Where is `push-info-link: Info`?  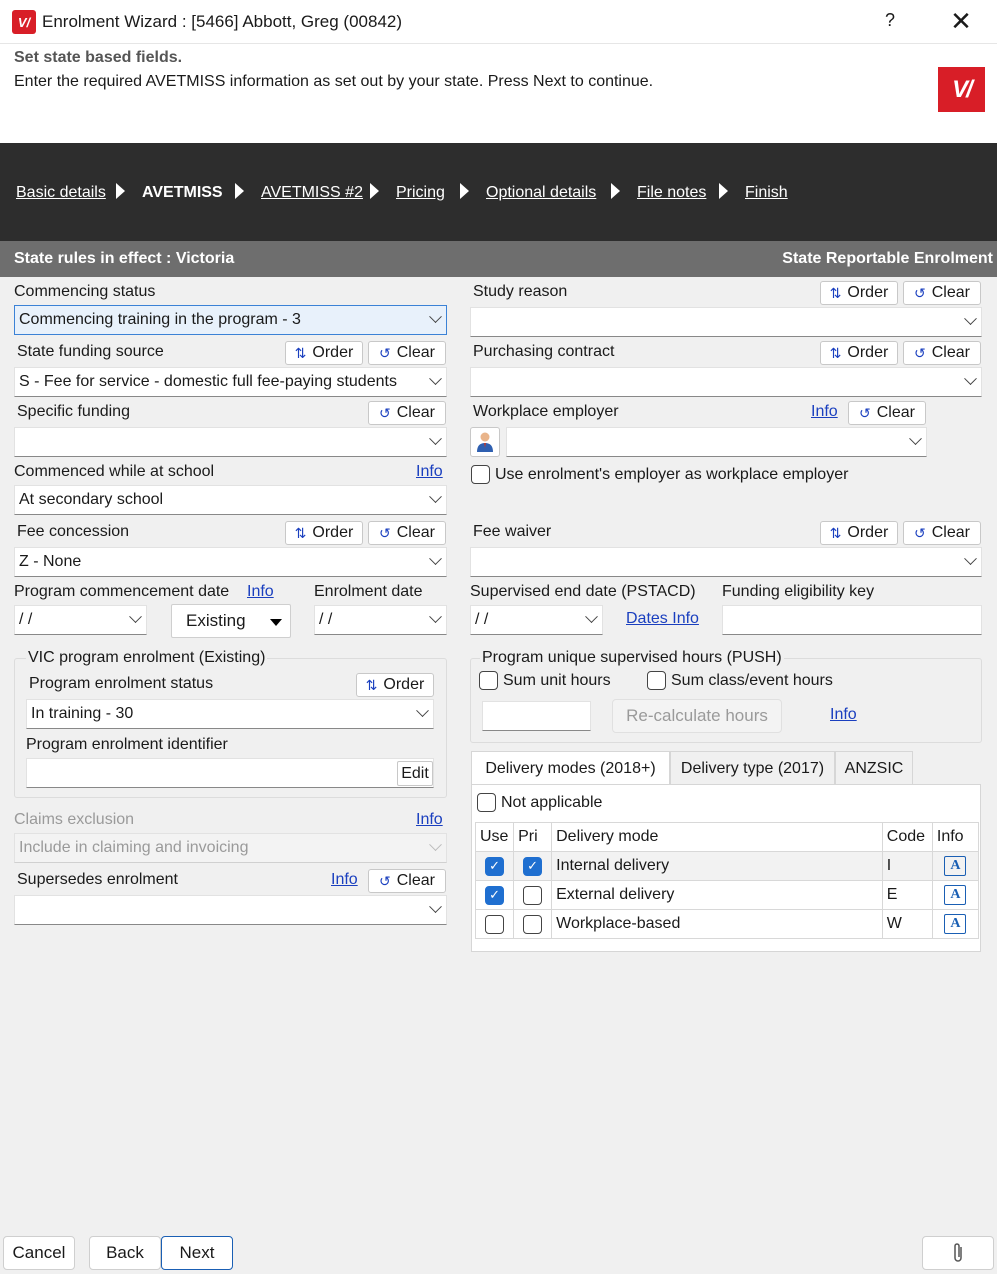 push-info-link: Info is located at coordinates (843, 715).